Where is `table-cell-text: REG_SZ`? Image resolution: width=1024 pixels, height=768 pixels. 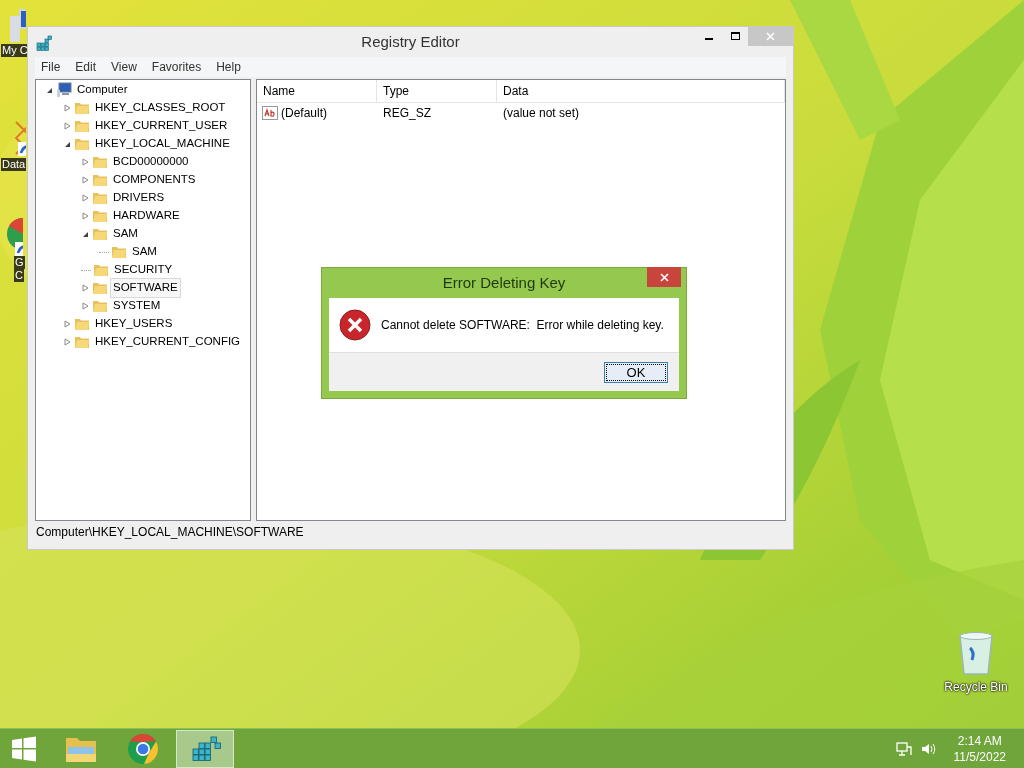
table-cell-text: REG_SZ is located at coordinates (407, 113).